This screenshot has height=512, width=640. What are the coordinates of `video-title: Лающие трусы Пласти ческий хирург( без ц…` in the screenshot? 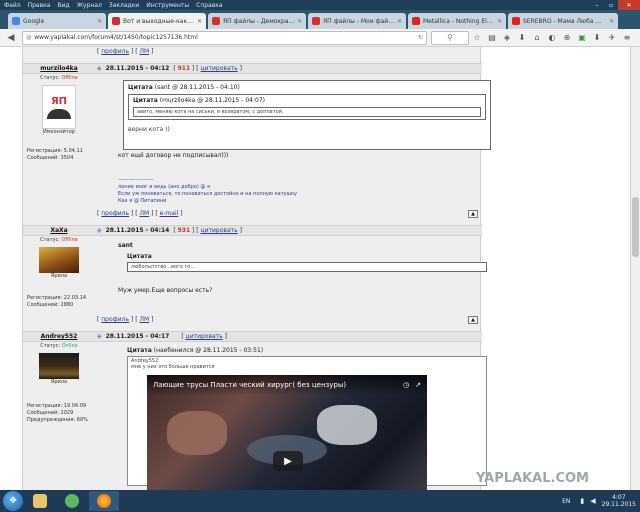 It's located at (275, 385).